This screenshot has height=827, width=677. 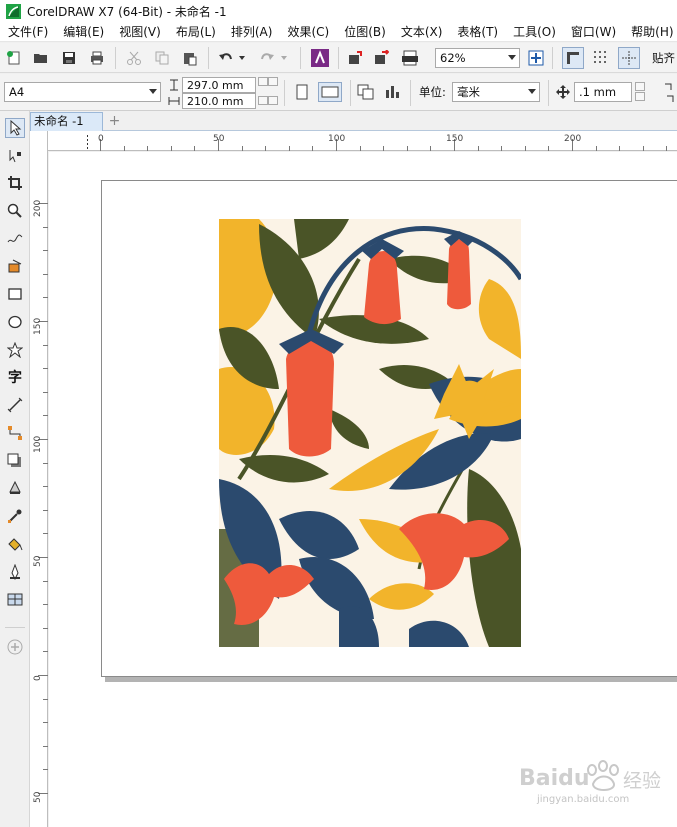 I want to click on menu-file: 文件(F), so click(x=28, y=31).